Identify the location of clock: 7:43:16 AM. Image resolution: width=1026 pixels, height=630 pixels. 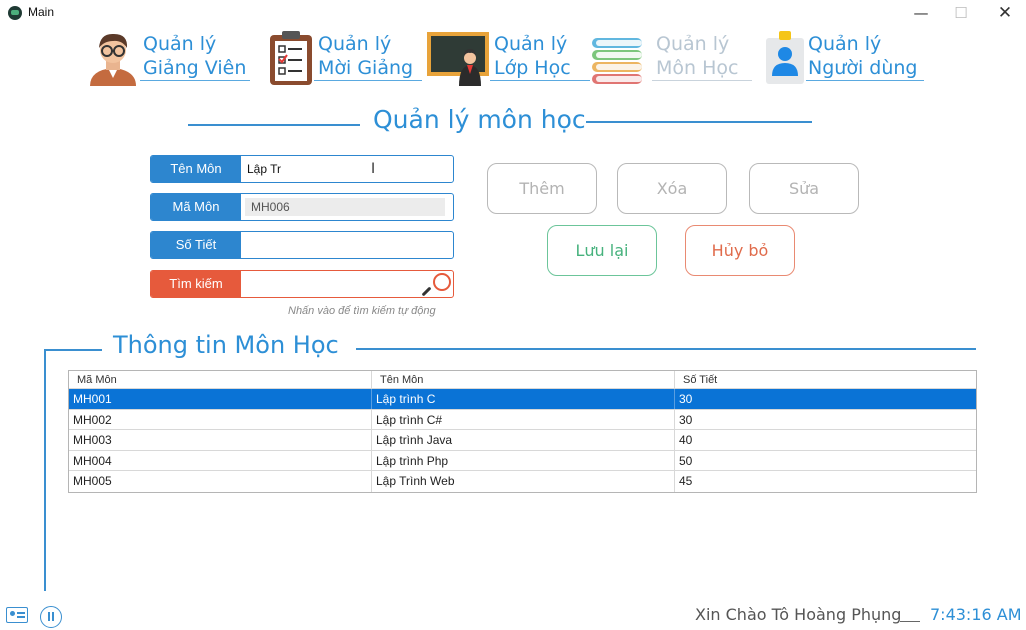
(976, 614).